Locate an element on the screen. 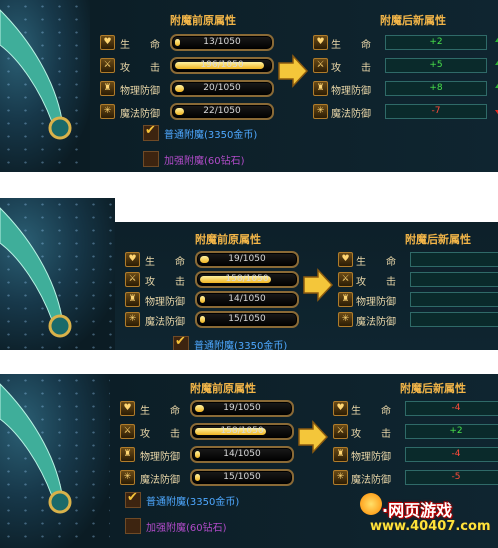  new-value-atk: +5 is located at coordinates (436, 65).